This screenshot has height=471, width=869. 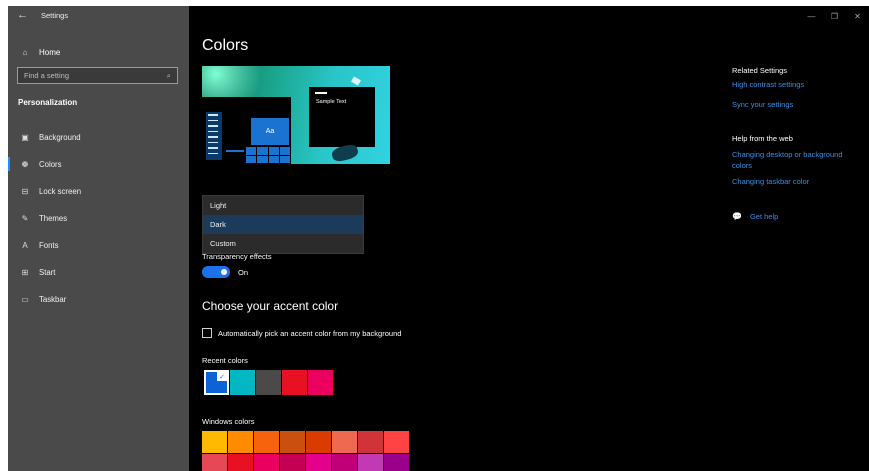 What do you see at coordinates (237, 256) in the screenshot?
I see `transparency-label: Transparency effects` at bounding box center [237, 256].